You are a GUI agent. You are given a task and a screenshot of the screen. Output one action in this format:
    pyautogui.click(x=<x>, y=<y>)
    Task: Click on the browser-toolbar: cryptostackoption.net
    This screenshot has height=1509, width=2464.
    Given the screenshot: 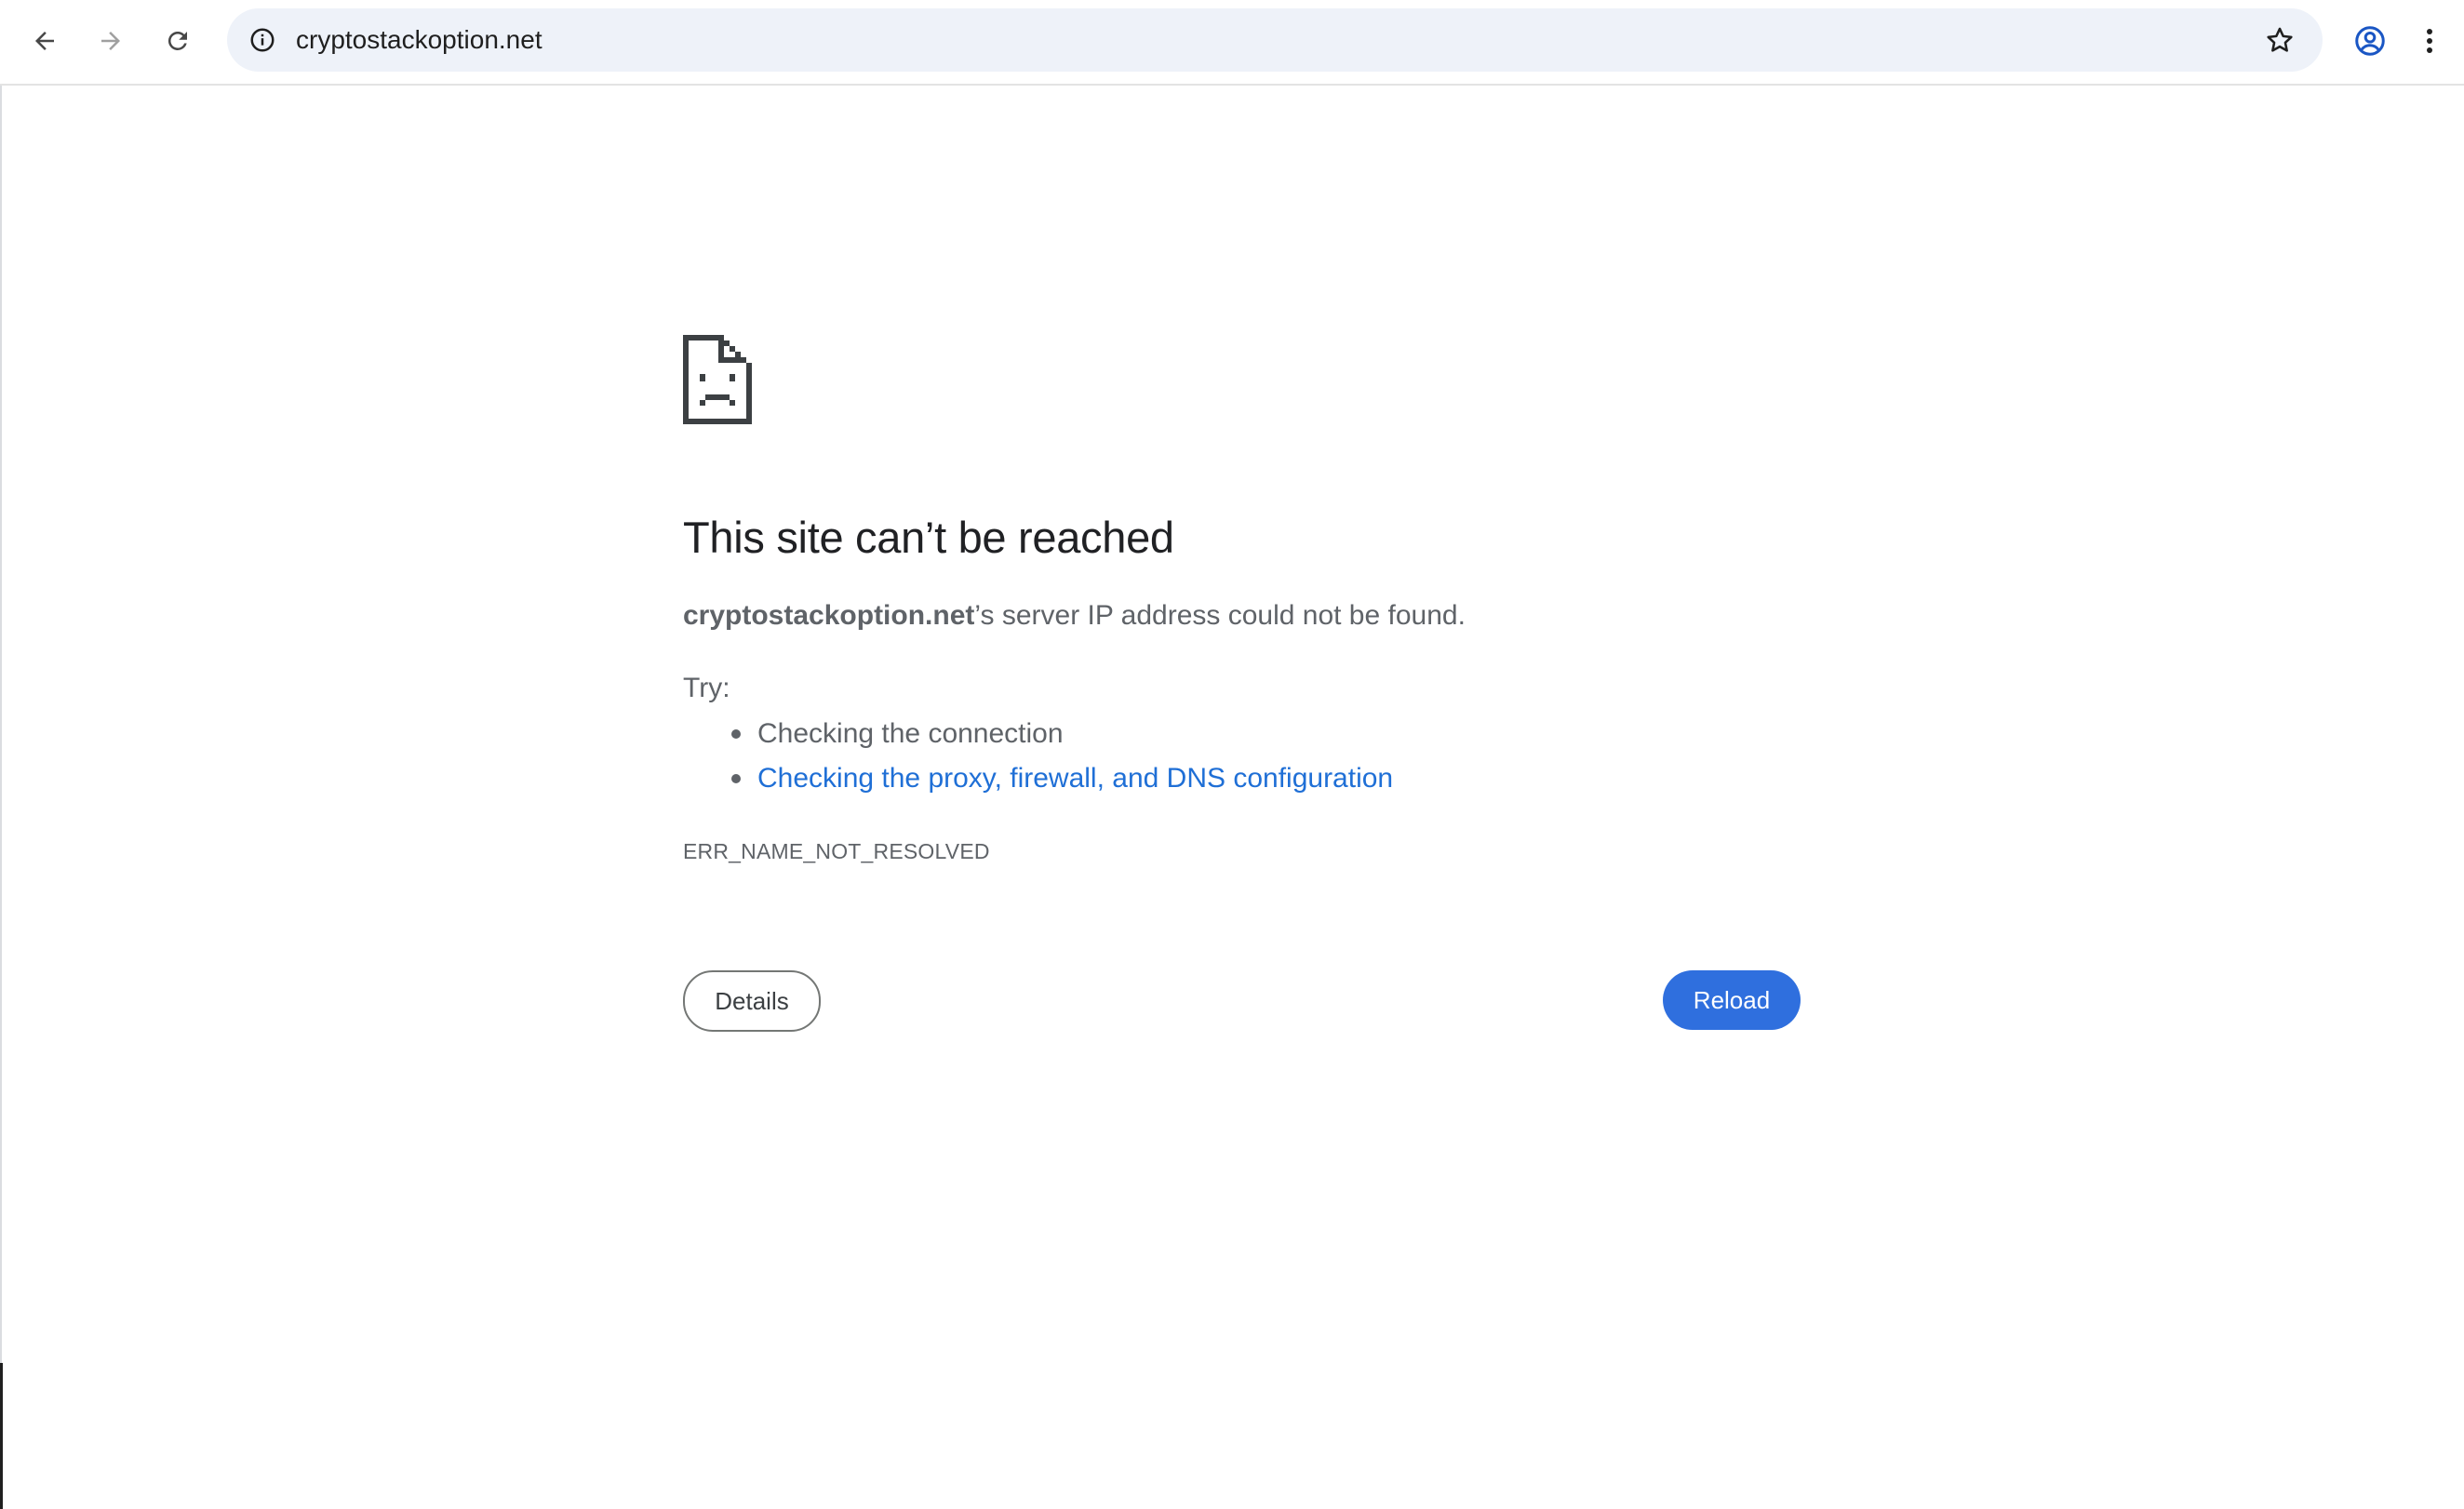 What is the action you would take?
    pyautogui.click(x=1232, y=43)
    